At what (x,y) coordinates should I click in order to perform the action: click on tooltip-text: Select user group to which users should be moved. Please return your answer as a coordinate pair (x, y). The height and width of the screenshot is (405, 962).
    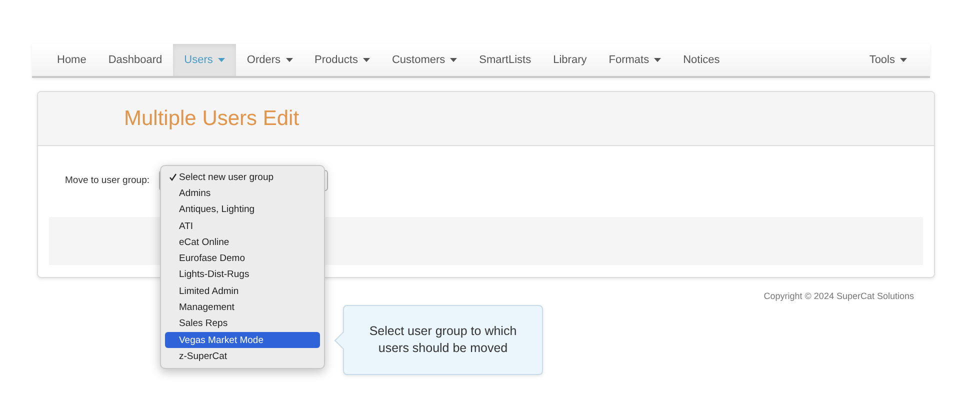
    Looking at the image, I should click on (443, 340).